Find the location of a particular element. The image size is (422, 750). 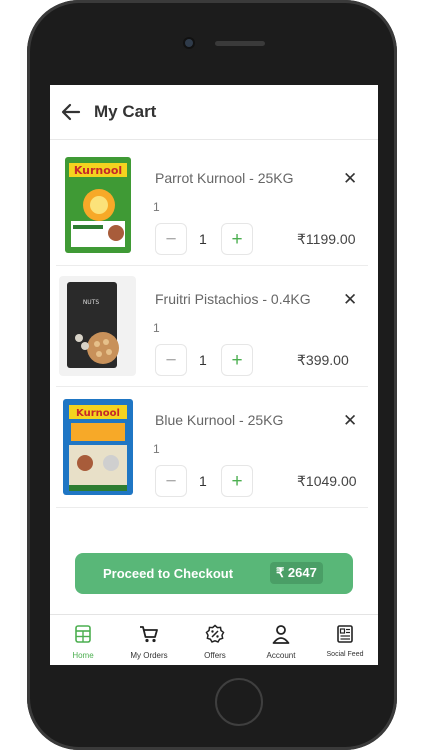

nav-item-my-orders: My Orders is located at coordinates (149, 640).